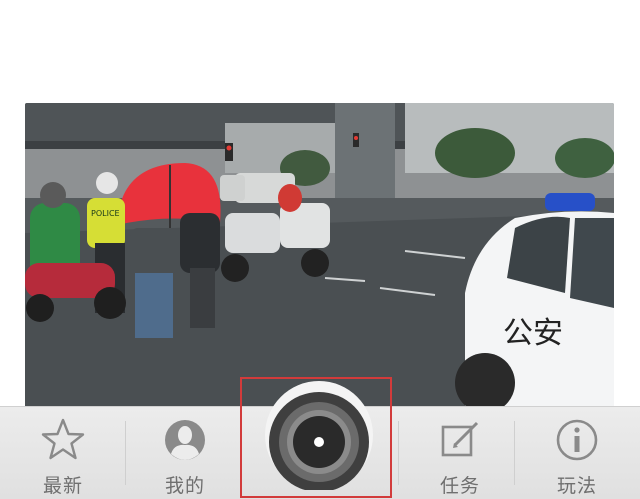 The height and width of the screenshot is (499, 640). I want to click on tab-tasks-label: 任务, so click(459, 486).